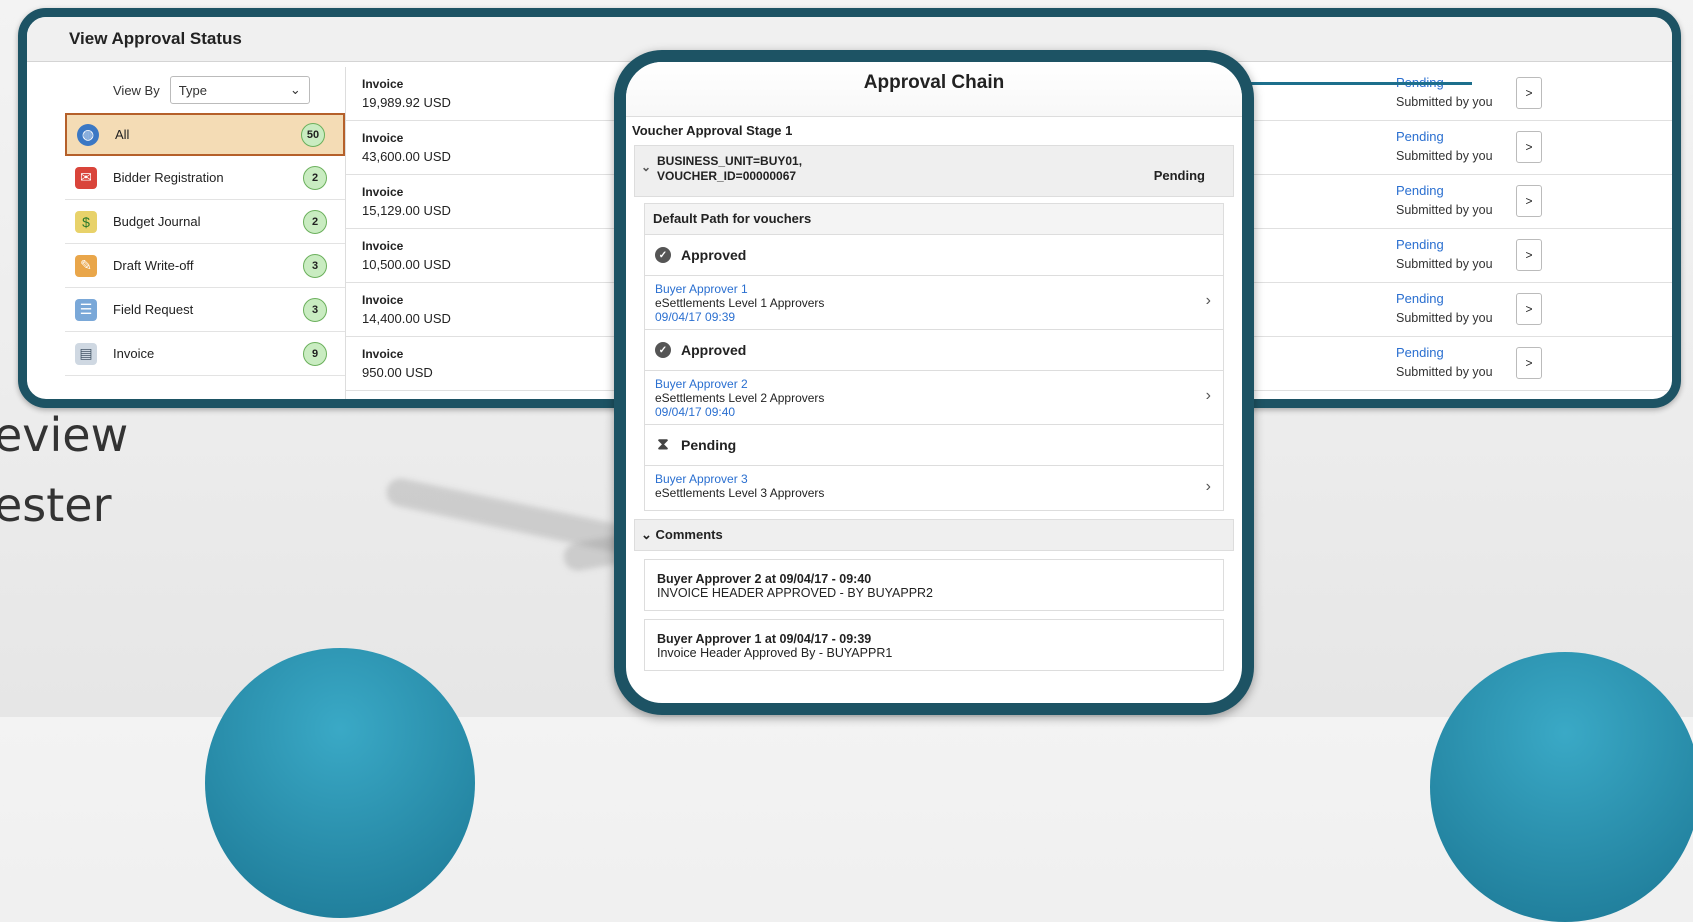 The image size is (1693, 922). Describe the element at coordinates (740, 493) in the screenshot. I see `approver-role: eSettlements Level 3 Approvers` at that location.